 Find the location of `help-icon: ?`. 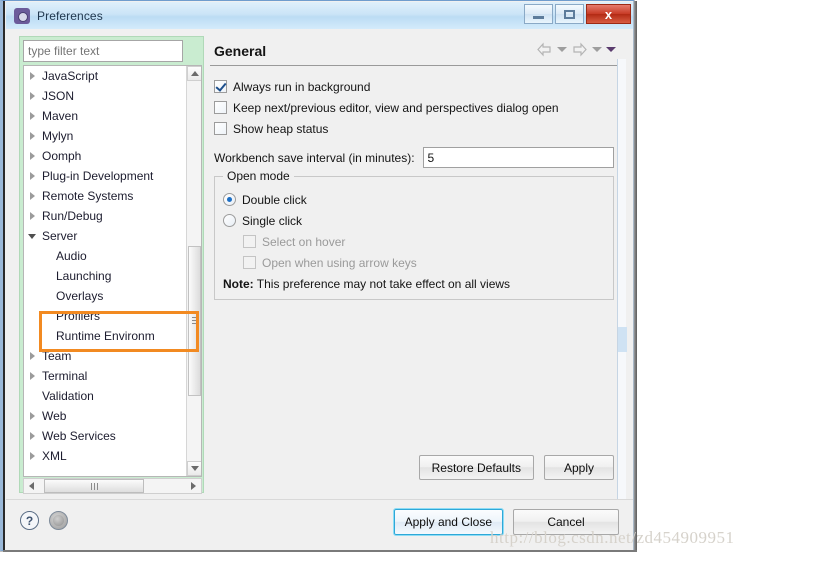

help-icon: ? is located at coordinates (29, 520).